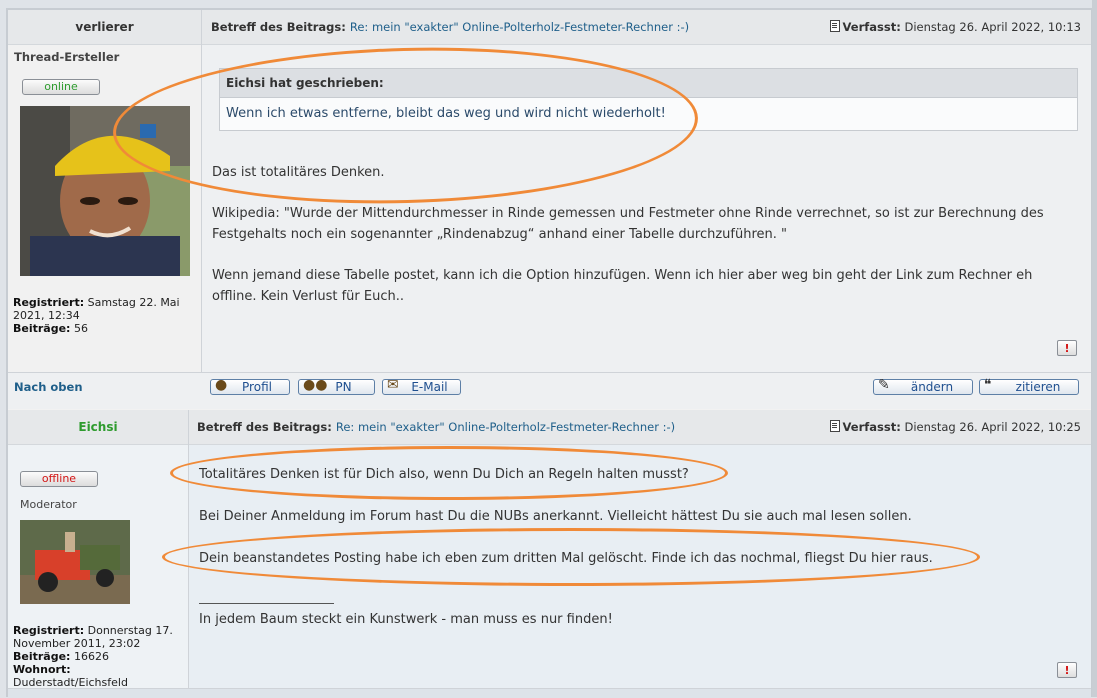  What do you see at coordinates (91, 656) in the screenshot?
I see `posts-count: 16626` at bounding box center [91, 656].